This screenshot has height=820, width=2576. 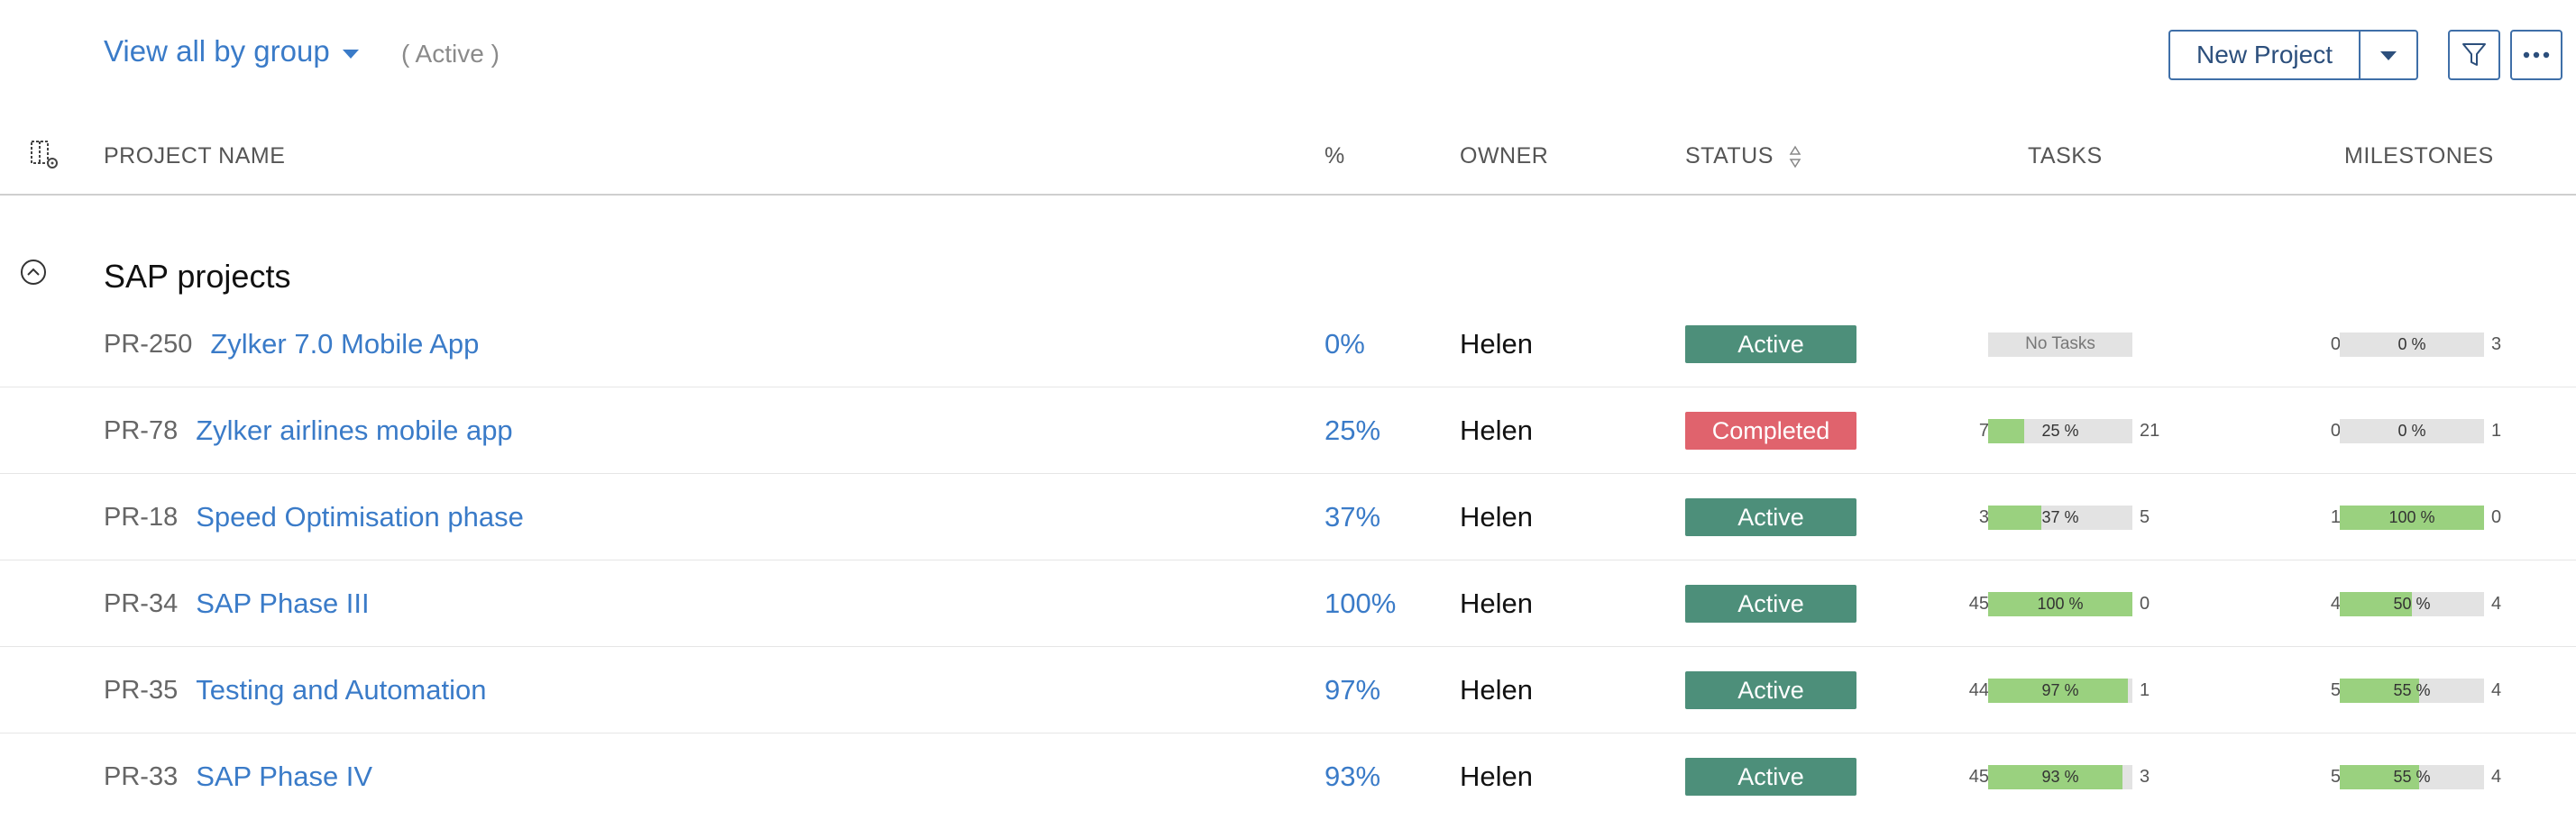 What do you see at coordinates (354, 431) in the screenshot?
I see `project-name-link: Zylker airlines mobile app` at bounding box center [354, 431].